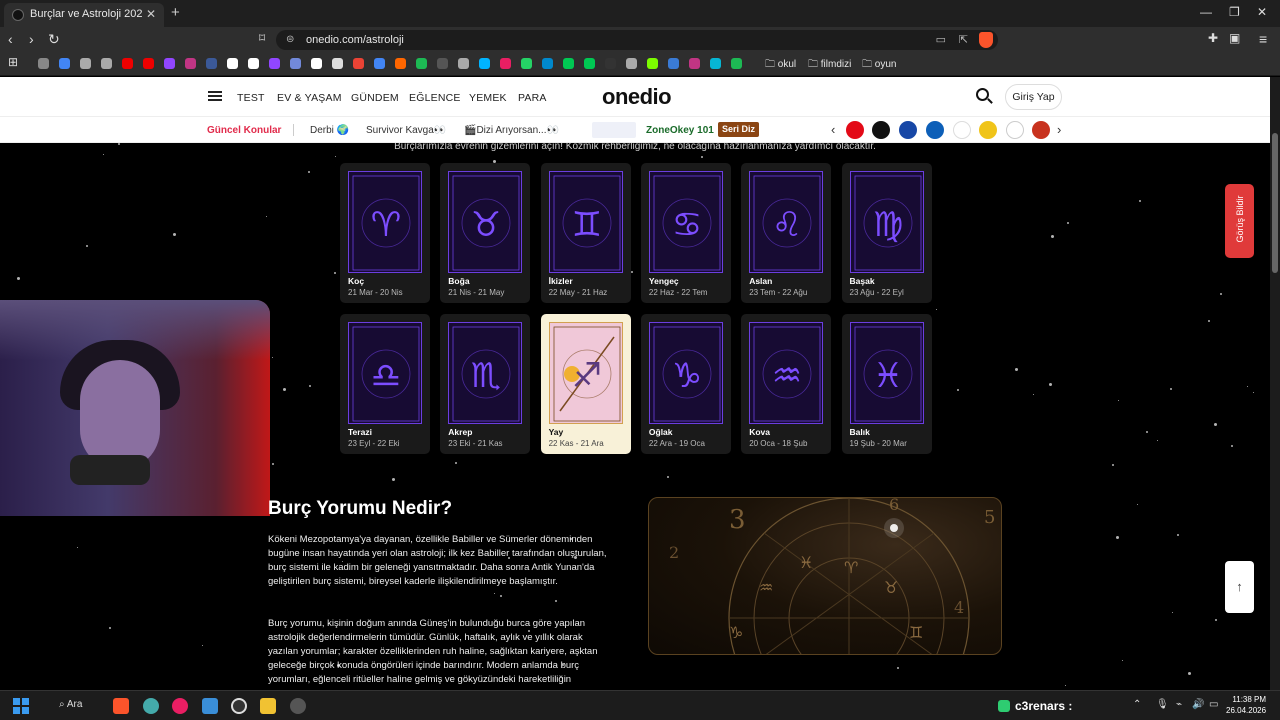  Describe the element at coordinates (385, 233) in the screenshot. I see `zodiac-card: ♈ Koç 21 Mar - 20 Nis` at that location.